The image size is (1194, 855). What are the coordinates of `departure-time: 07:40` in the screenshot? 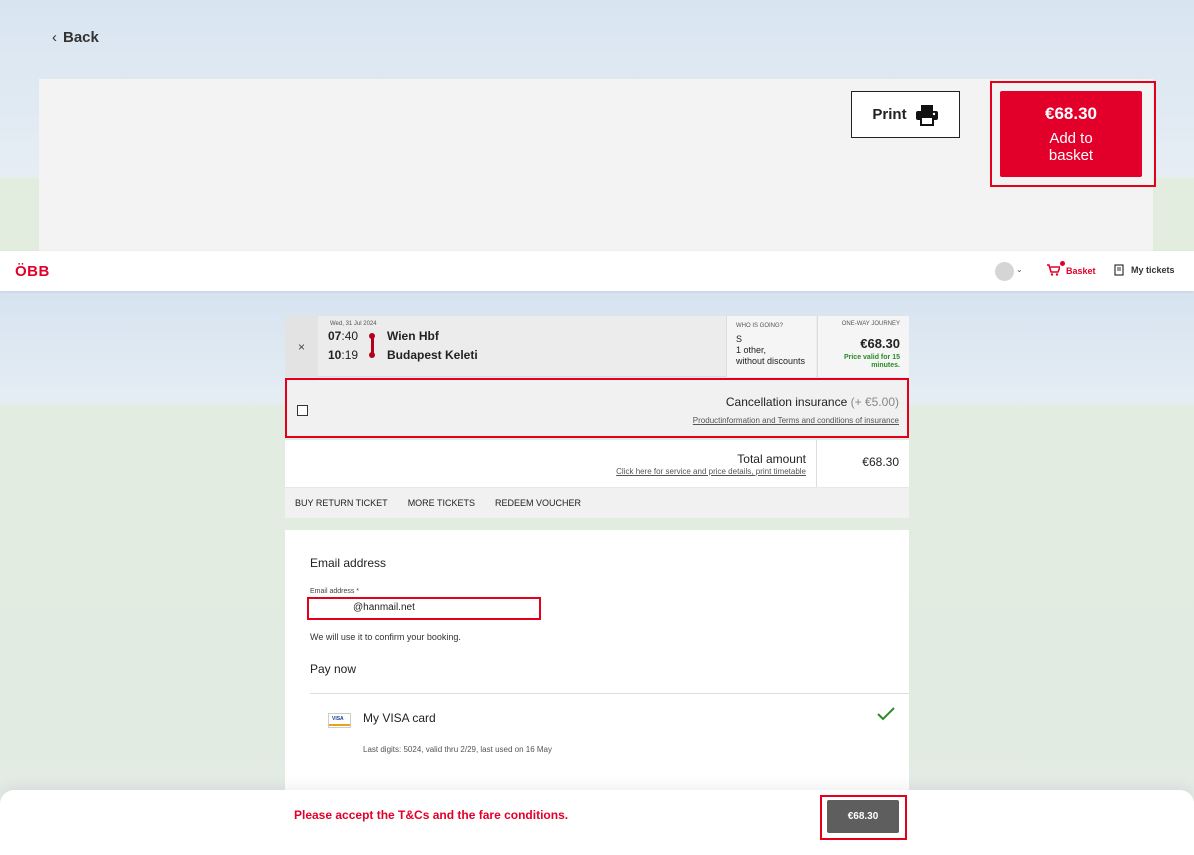 It's located at (343, 336).